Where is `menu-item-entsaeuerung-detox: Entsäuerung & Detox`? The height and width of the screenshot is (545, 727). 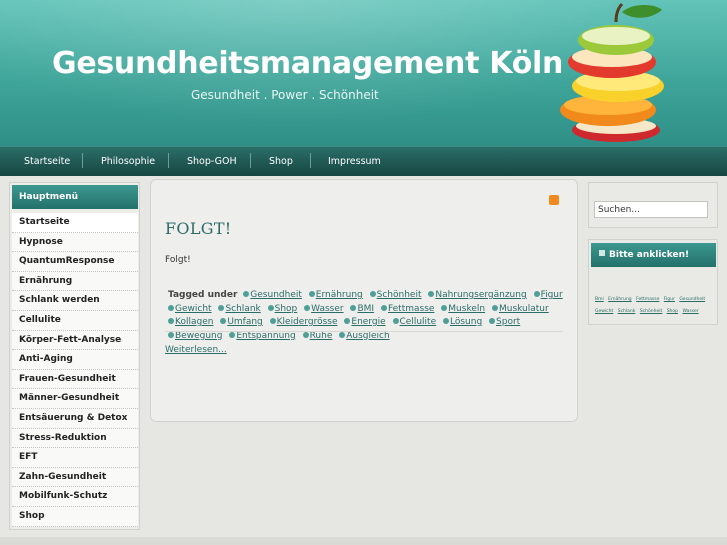
menu-item-entsaeuerung-detox: Entsäuerung & Detox is located at coordinates (75, 418).